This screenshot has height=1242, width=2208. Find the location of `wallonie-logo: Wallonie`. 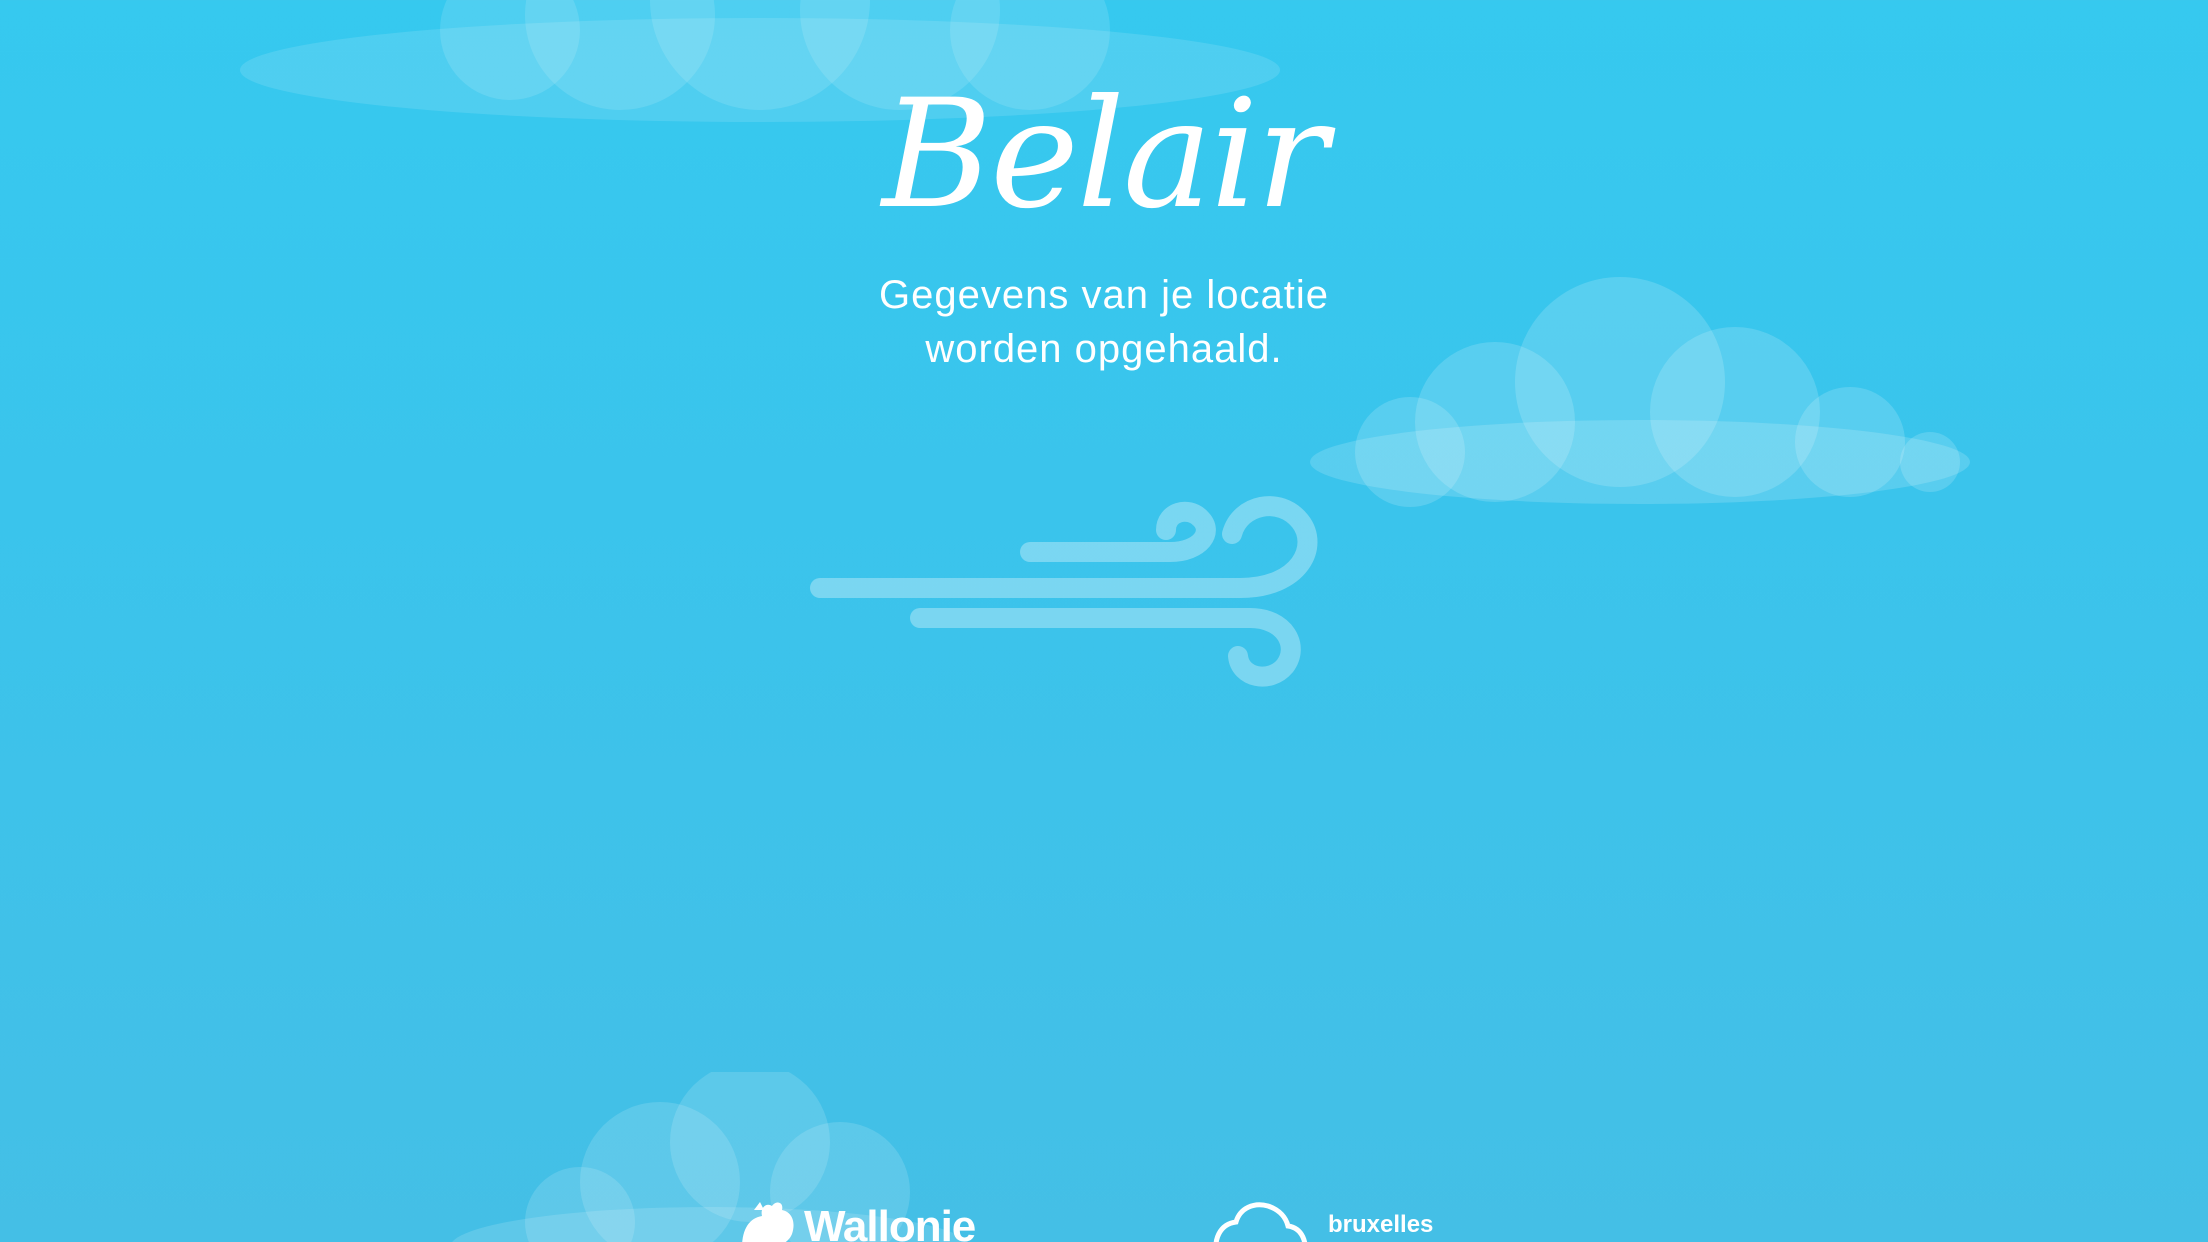

wallonie-logo: Wallonie is located at coordinates (856, 1221).